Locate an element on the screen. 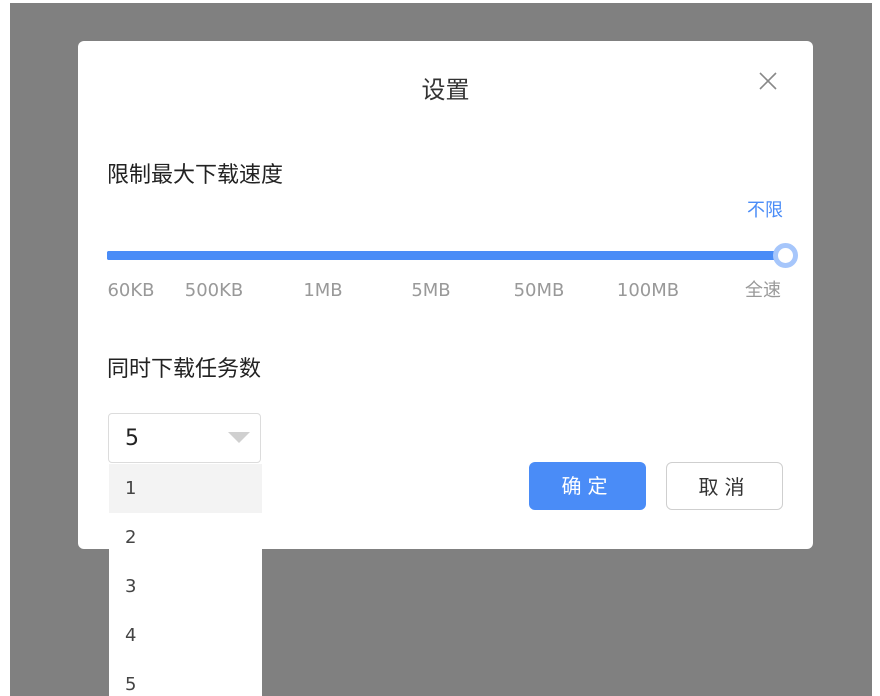  close-icon is located at coordinates (768, 81).